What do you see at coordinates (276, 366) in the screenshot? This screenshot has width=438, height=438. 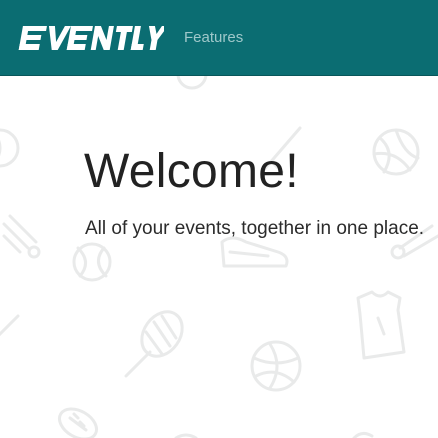 I see `basketball-icon` at bounding box center [276, 366].